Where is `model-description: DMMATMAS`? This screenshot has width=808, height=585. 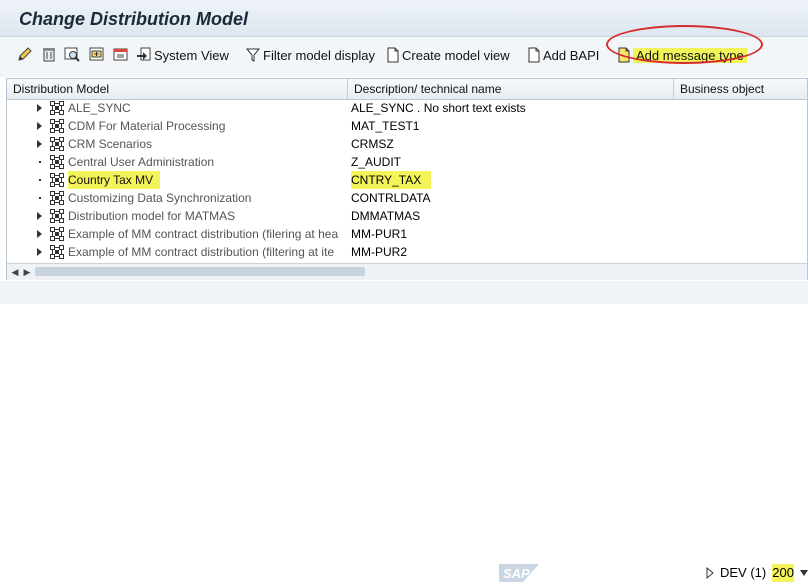 model-description: DMMATMAS is located at coordinates (386, 216).